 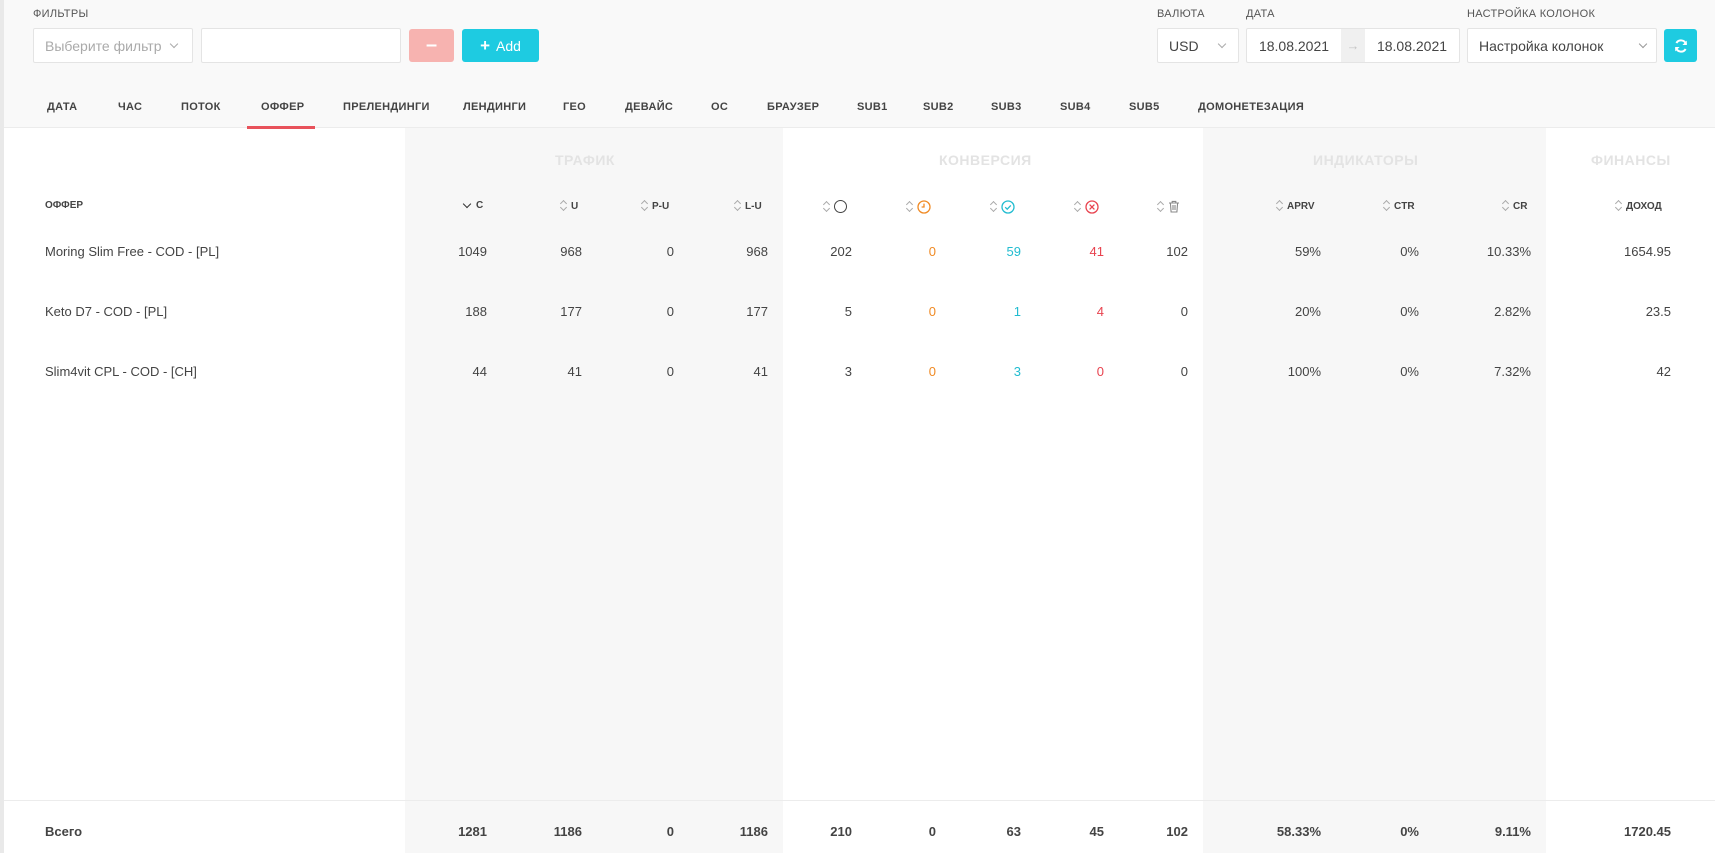 I want to click on total-approved: 63, so click(x=1013, y=831).